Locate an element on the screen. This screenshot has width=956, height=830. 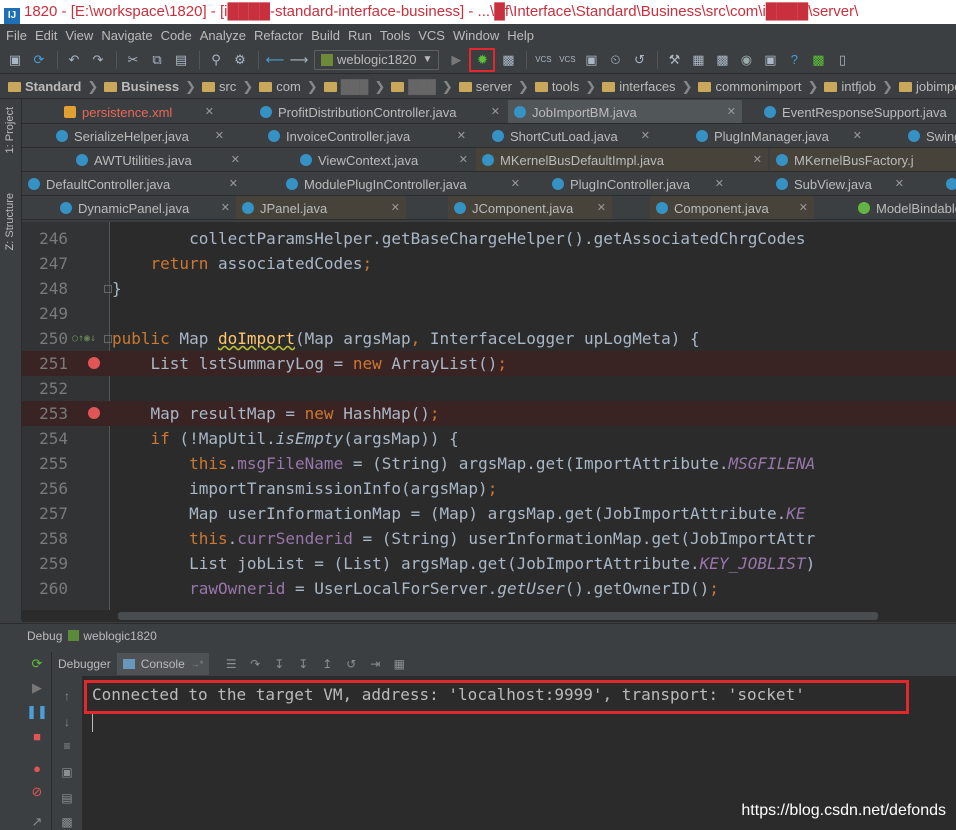
menu-refactor: Refactor is located at coordinates (280, 35).